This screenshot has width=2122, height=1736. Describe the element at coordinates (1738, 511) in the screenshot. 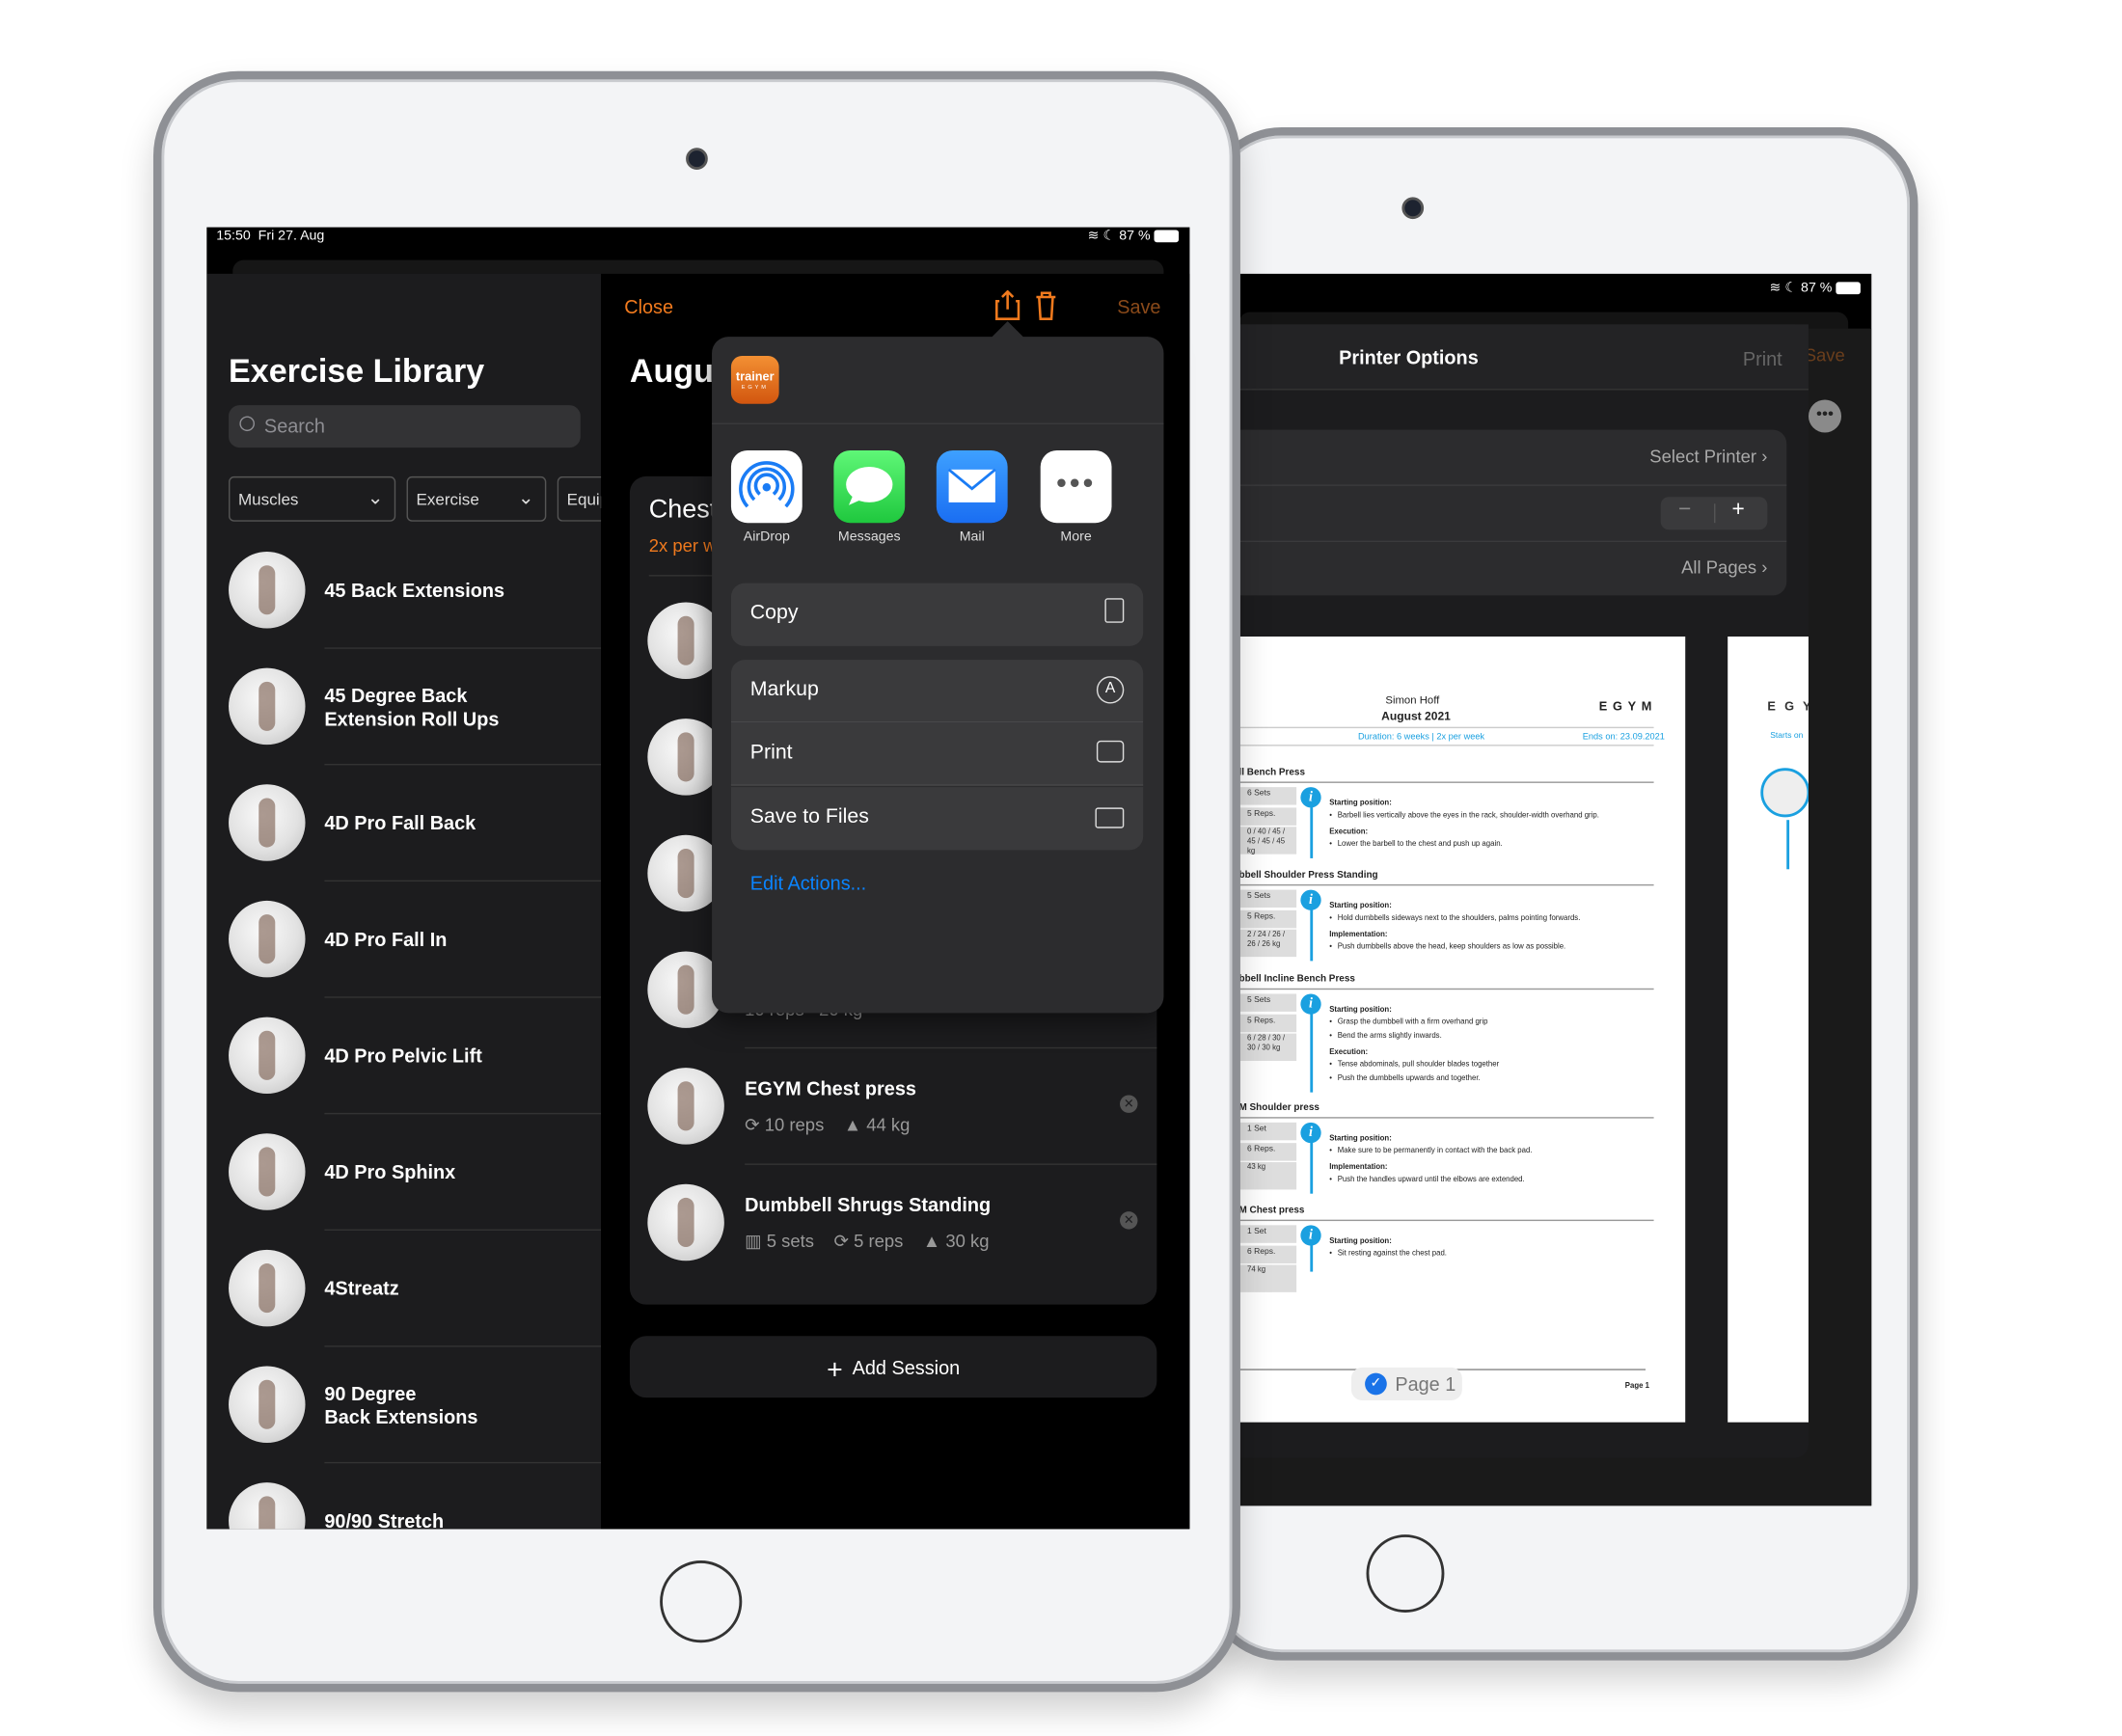

I see `stepper-plus: +` at that location.